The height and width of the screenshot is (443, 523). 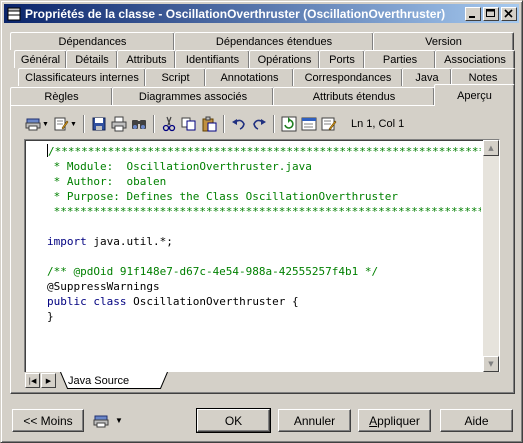 I want to click on tab-associations: Associations, so click(x=475, y=59).